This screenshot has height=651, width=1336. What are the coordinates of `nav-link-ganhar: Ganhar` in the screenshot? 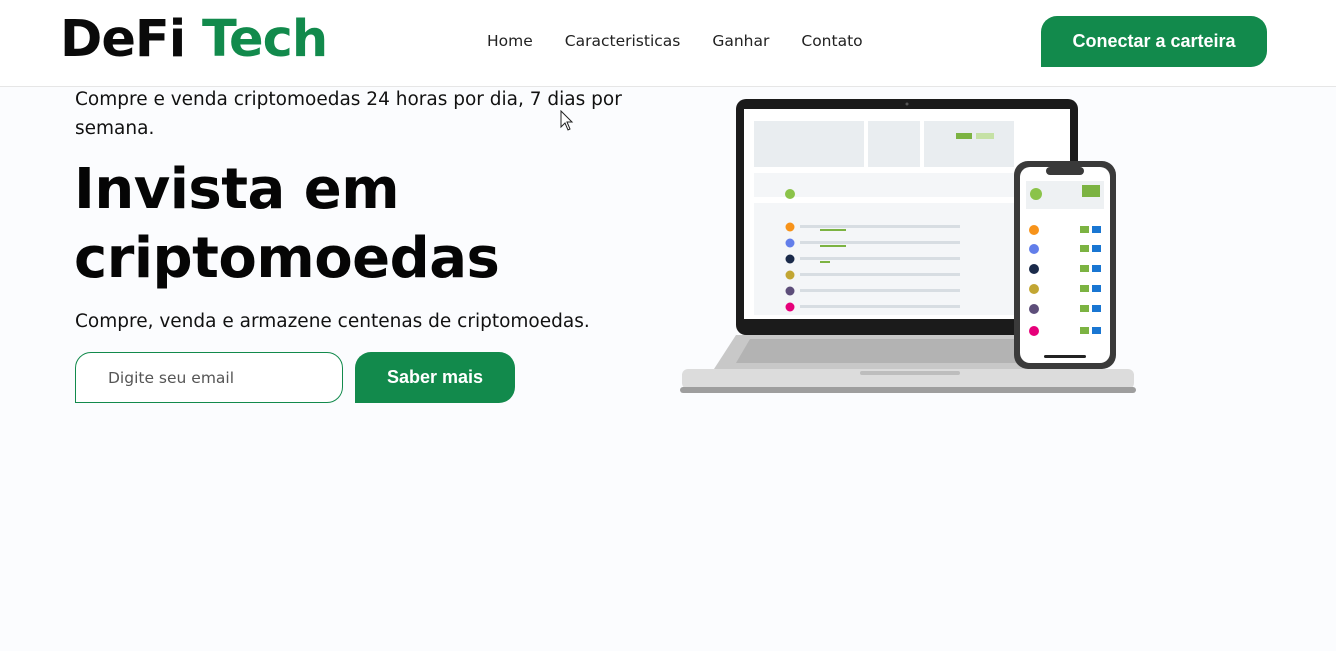 It's located at (740, 41).